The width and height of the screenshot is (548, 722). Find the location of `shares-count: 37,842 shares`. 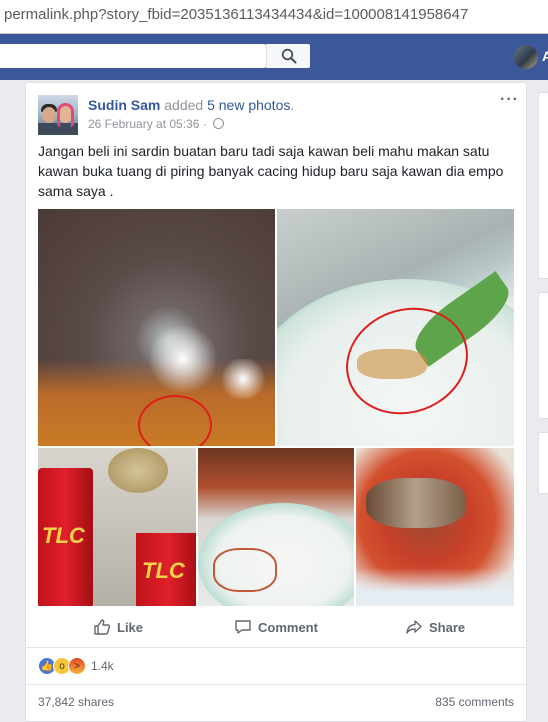

shares-count: 37,842 shares is located at coordinates (76, 702).